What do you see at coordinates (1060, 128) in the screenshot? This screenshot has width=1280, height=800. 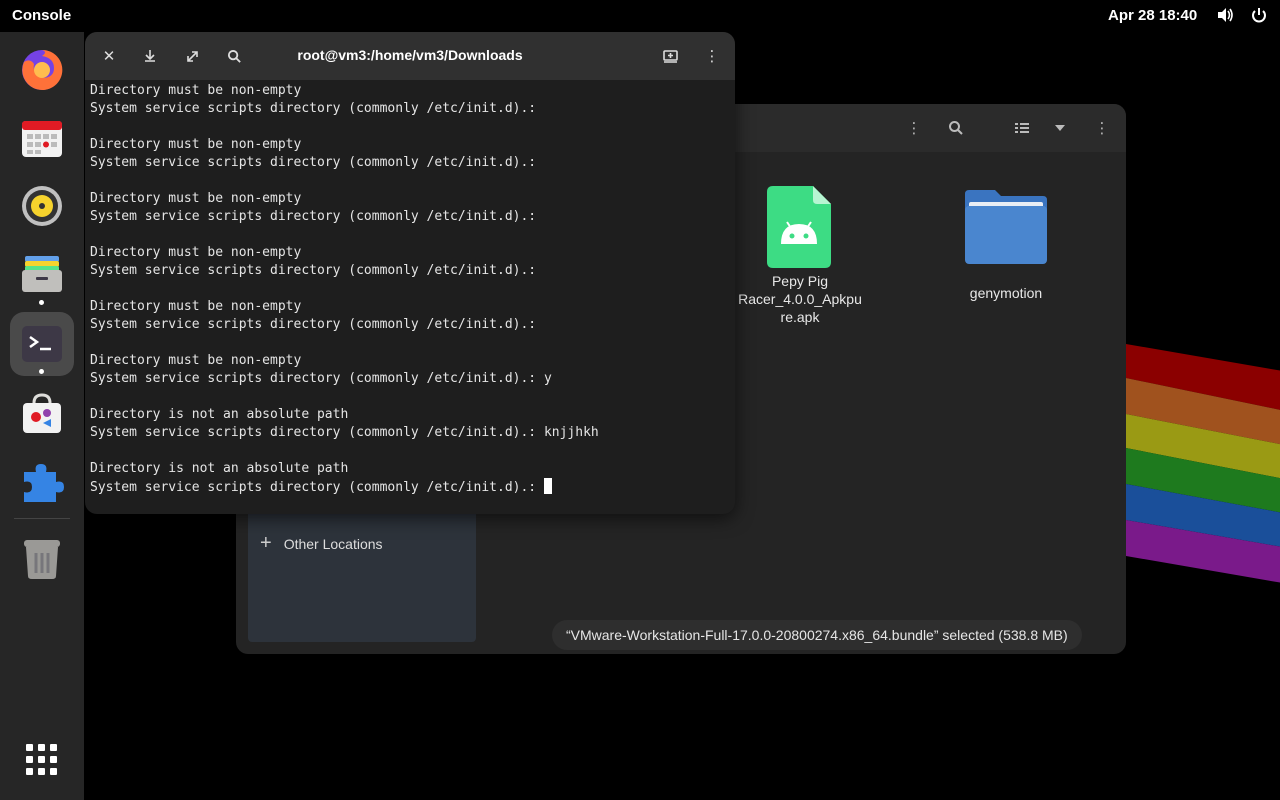 I see `chevron-down-icon` at bounding box center [1060, 128].